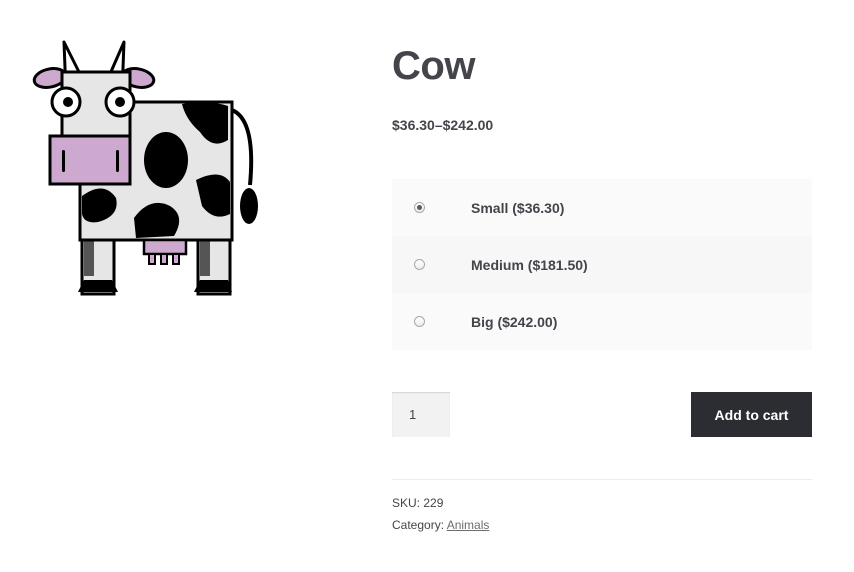  I want to click on product-category: Category: Animals, so click(440, 525).